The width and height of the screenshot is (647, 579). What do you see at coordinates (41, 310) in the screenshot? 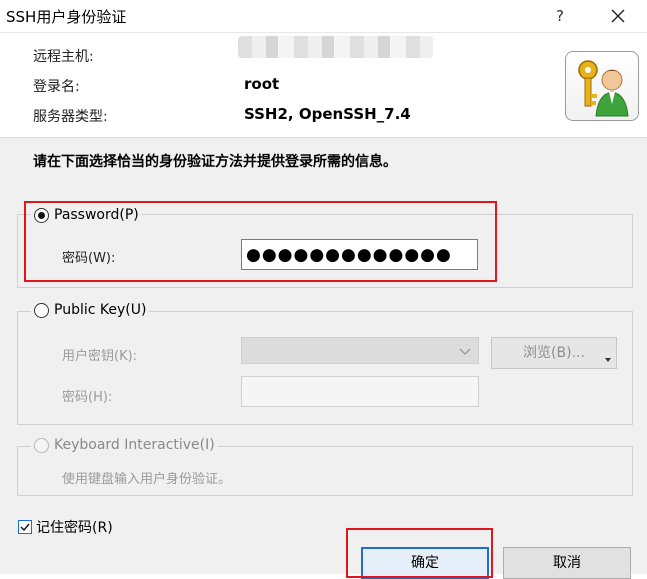
I see `public-key-radio` at bounding box center [41, 310].